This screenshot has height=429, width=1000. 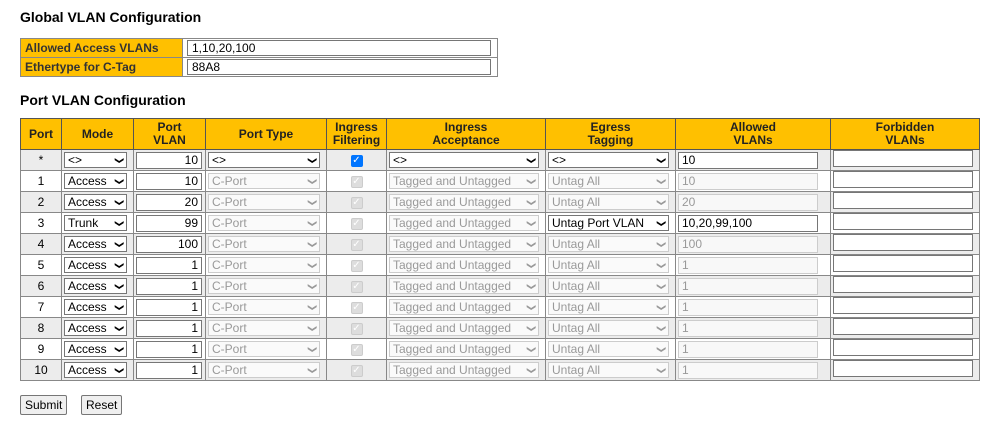 I want to click on reset-button: Reset, so click(x=102, y=405).